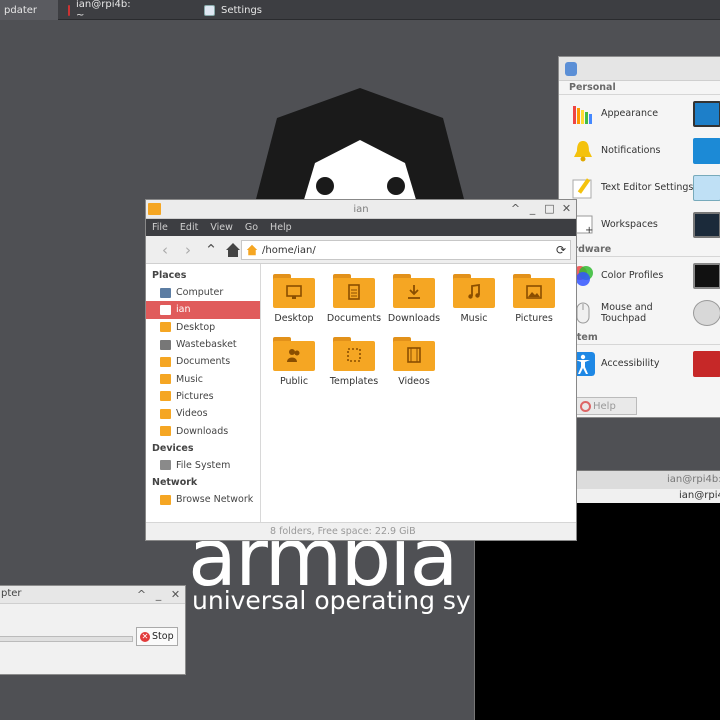 This screenshot has width=720, height=720. I want to click on sidebar-item-videos: Videos, so click(203, 413).